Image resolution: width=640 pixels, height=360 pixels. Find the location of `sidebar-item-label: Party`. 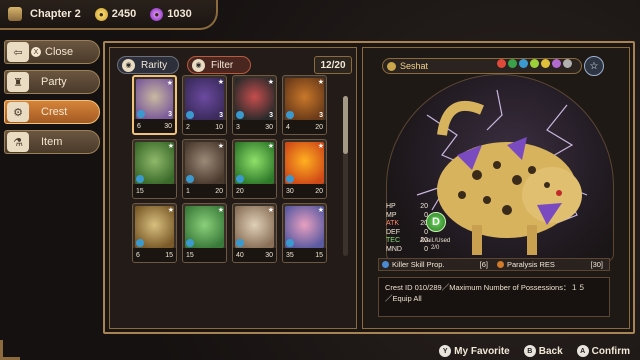

sidebar-item-label: Party is located at coordinates (54, 82).